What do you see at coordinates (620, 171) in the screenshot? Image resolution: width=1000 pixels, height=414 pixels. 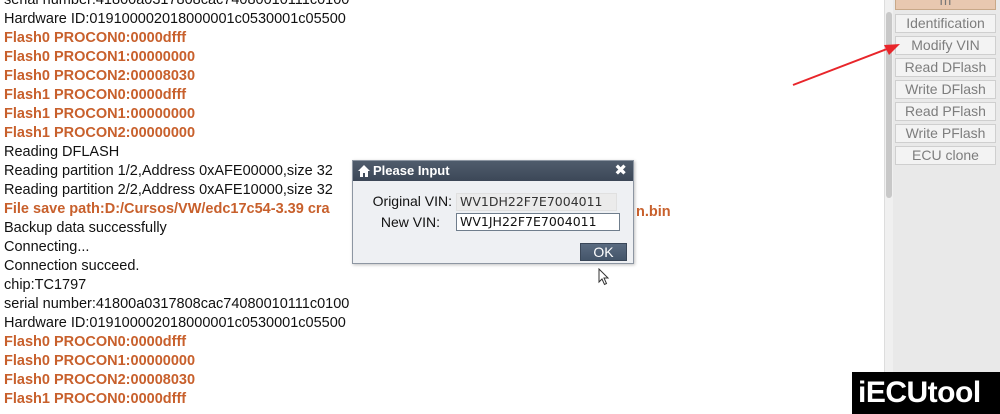 I see `close-icon: ✖` at bounding box center [620, 171].